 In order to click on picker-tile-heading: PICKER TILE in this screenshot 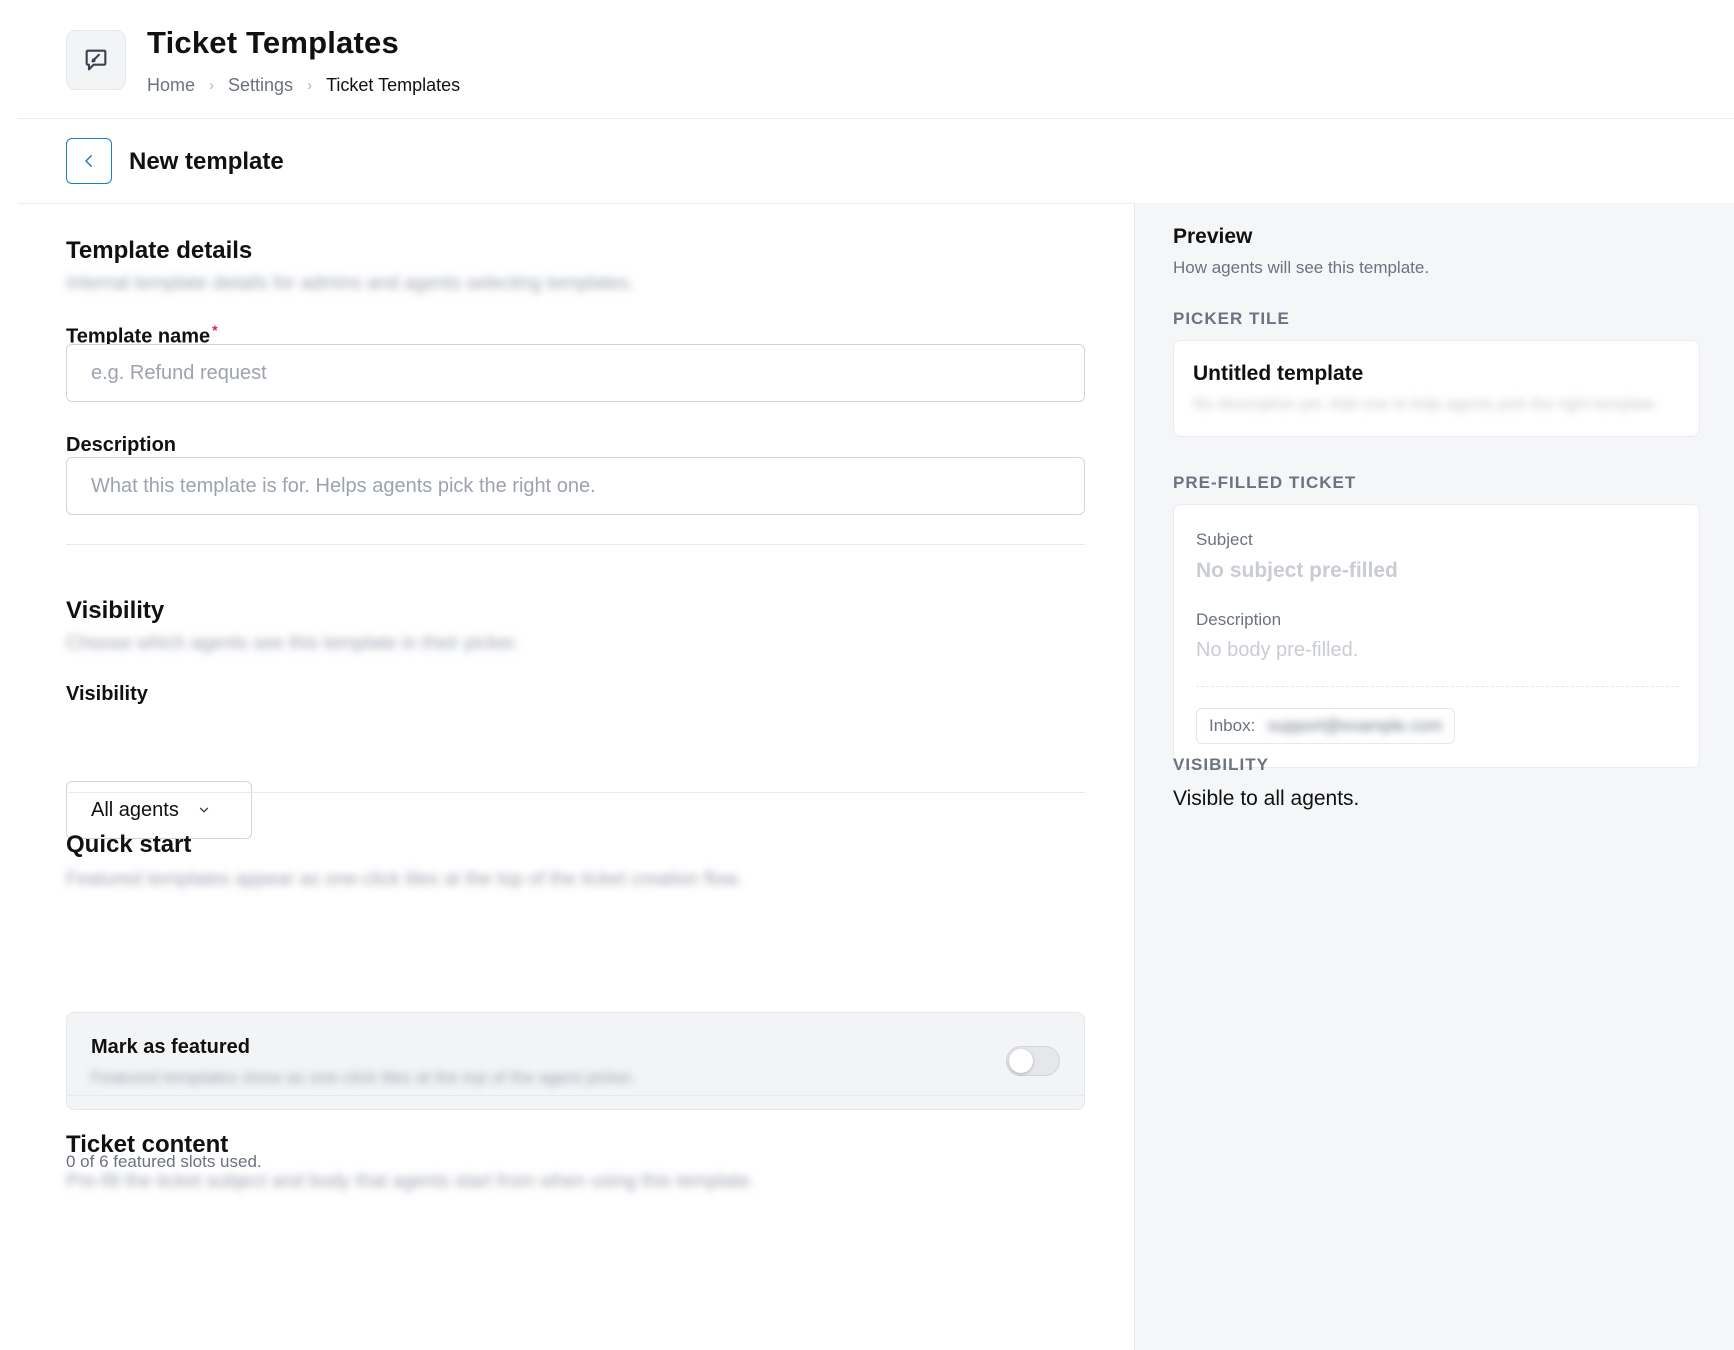, I will do `click(1231, 318)`.